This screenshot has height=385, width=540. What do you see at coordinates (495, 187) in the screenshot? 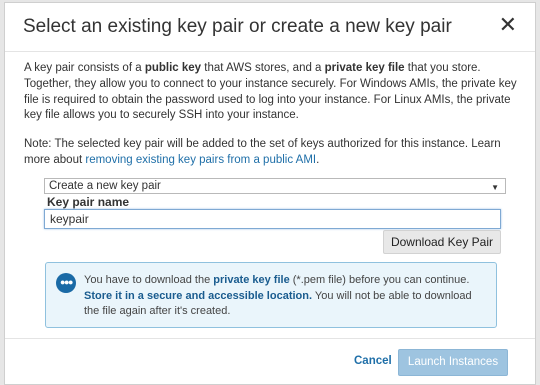
I see `triangle-down-icon: ▼` at bounding box center [495, 187].